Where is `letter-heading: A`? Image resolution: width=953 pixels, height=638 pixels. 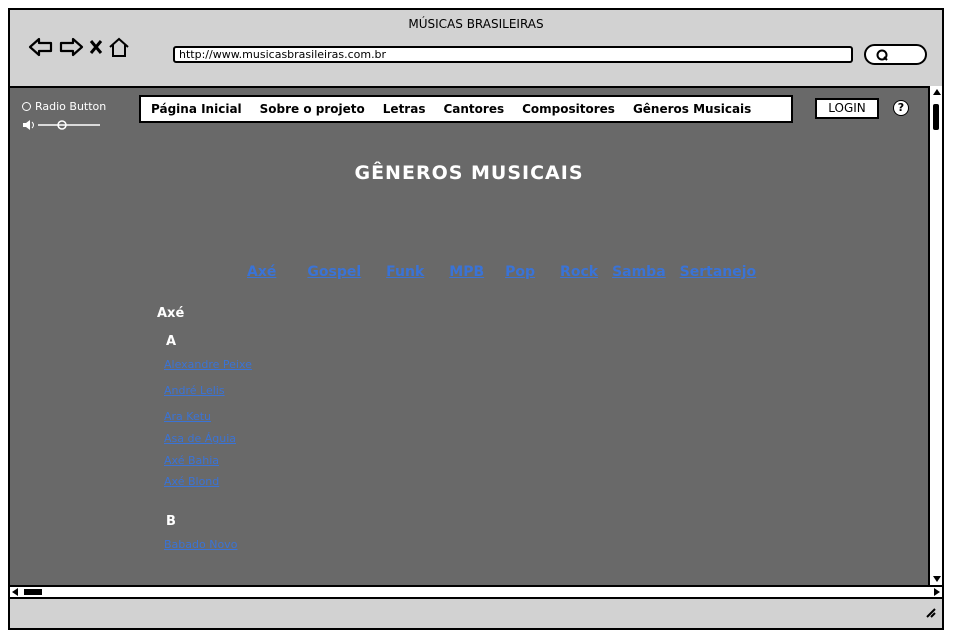
letter-heading: A is located at coordinates (171, 341).